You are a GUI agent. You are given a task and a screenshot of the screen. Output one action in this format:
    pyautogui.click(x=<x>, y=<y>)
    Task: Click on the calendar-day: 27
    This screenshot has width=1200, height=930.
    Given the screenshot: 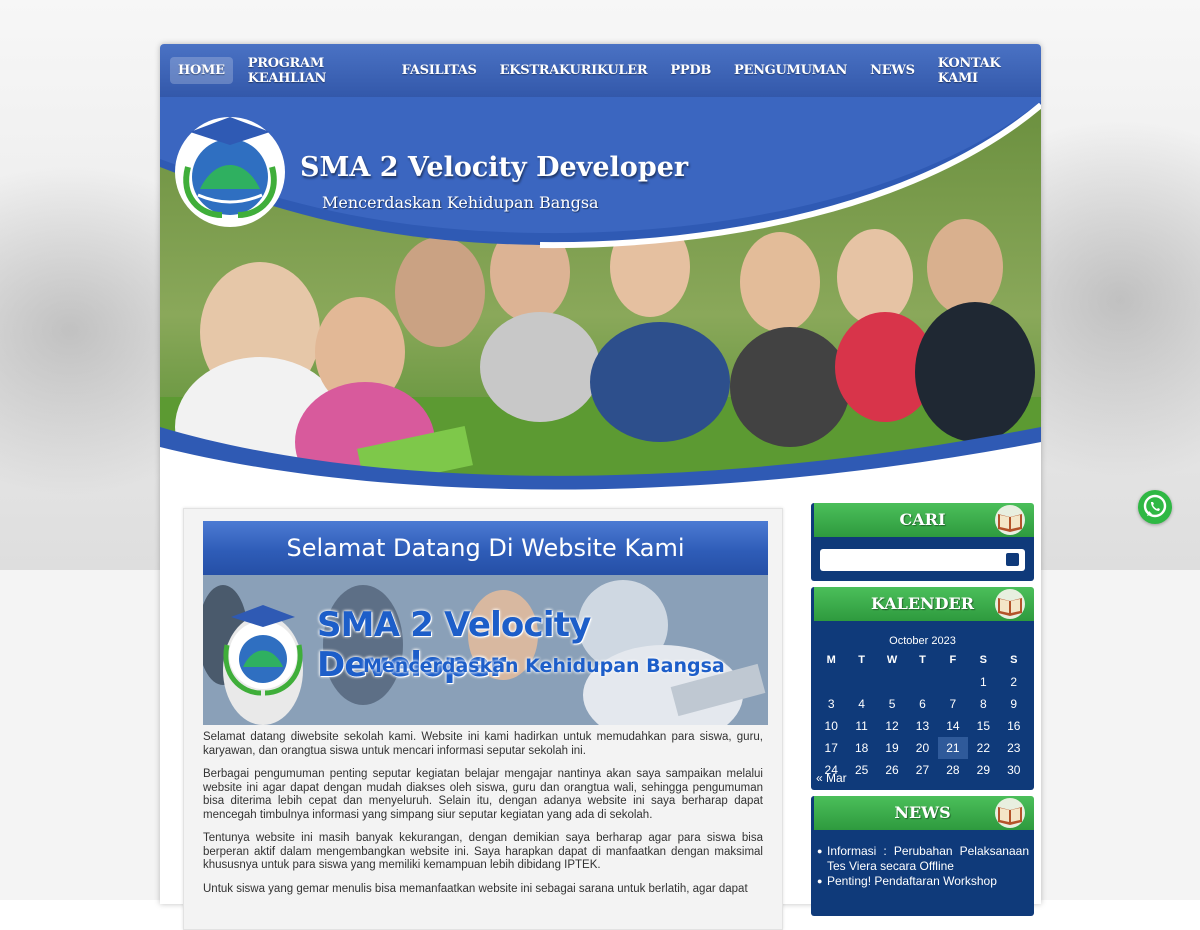 What is the action you would take?
    pyautogui.click(x=922, y=770)
    